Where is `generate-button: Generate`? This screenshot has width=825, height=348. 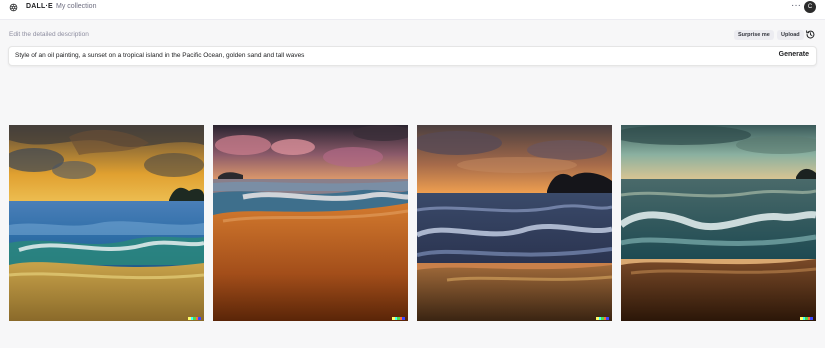 generate-button: Generate is located at coordinates (794, 54).